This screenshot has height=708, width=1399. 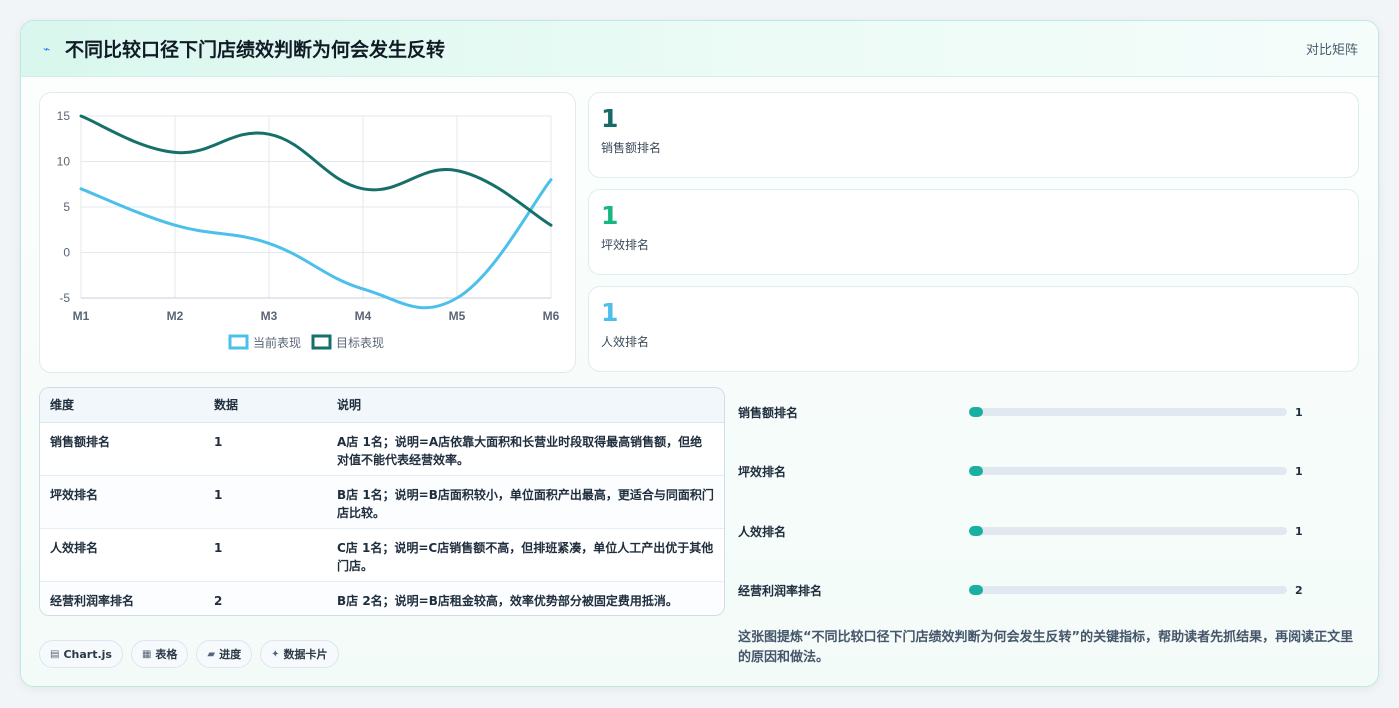 I want to click on chip-label: Chart.js, so click(x=87, y=654).